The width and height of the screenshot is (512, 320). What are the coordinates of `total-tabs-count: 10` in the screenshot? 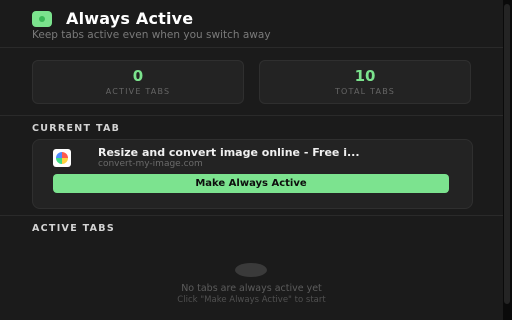 It's located at (365, 76).